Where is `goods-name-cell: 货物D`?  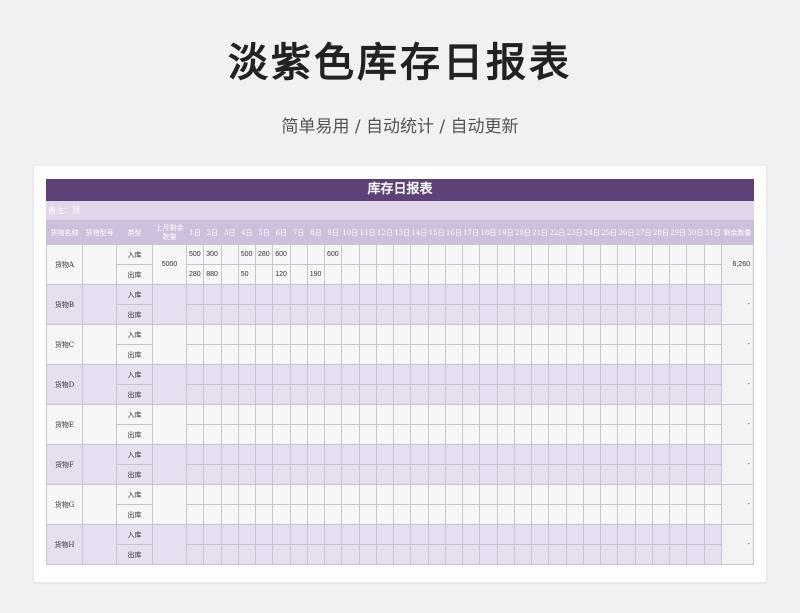
goods-name-cell: 货物D is located at coordinates (64, 384).